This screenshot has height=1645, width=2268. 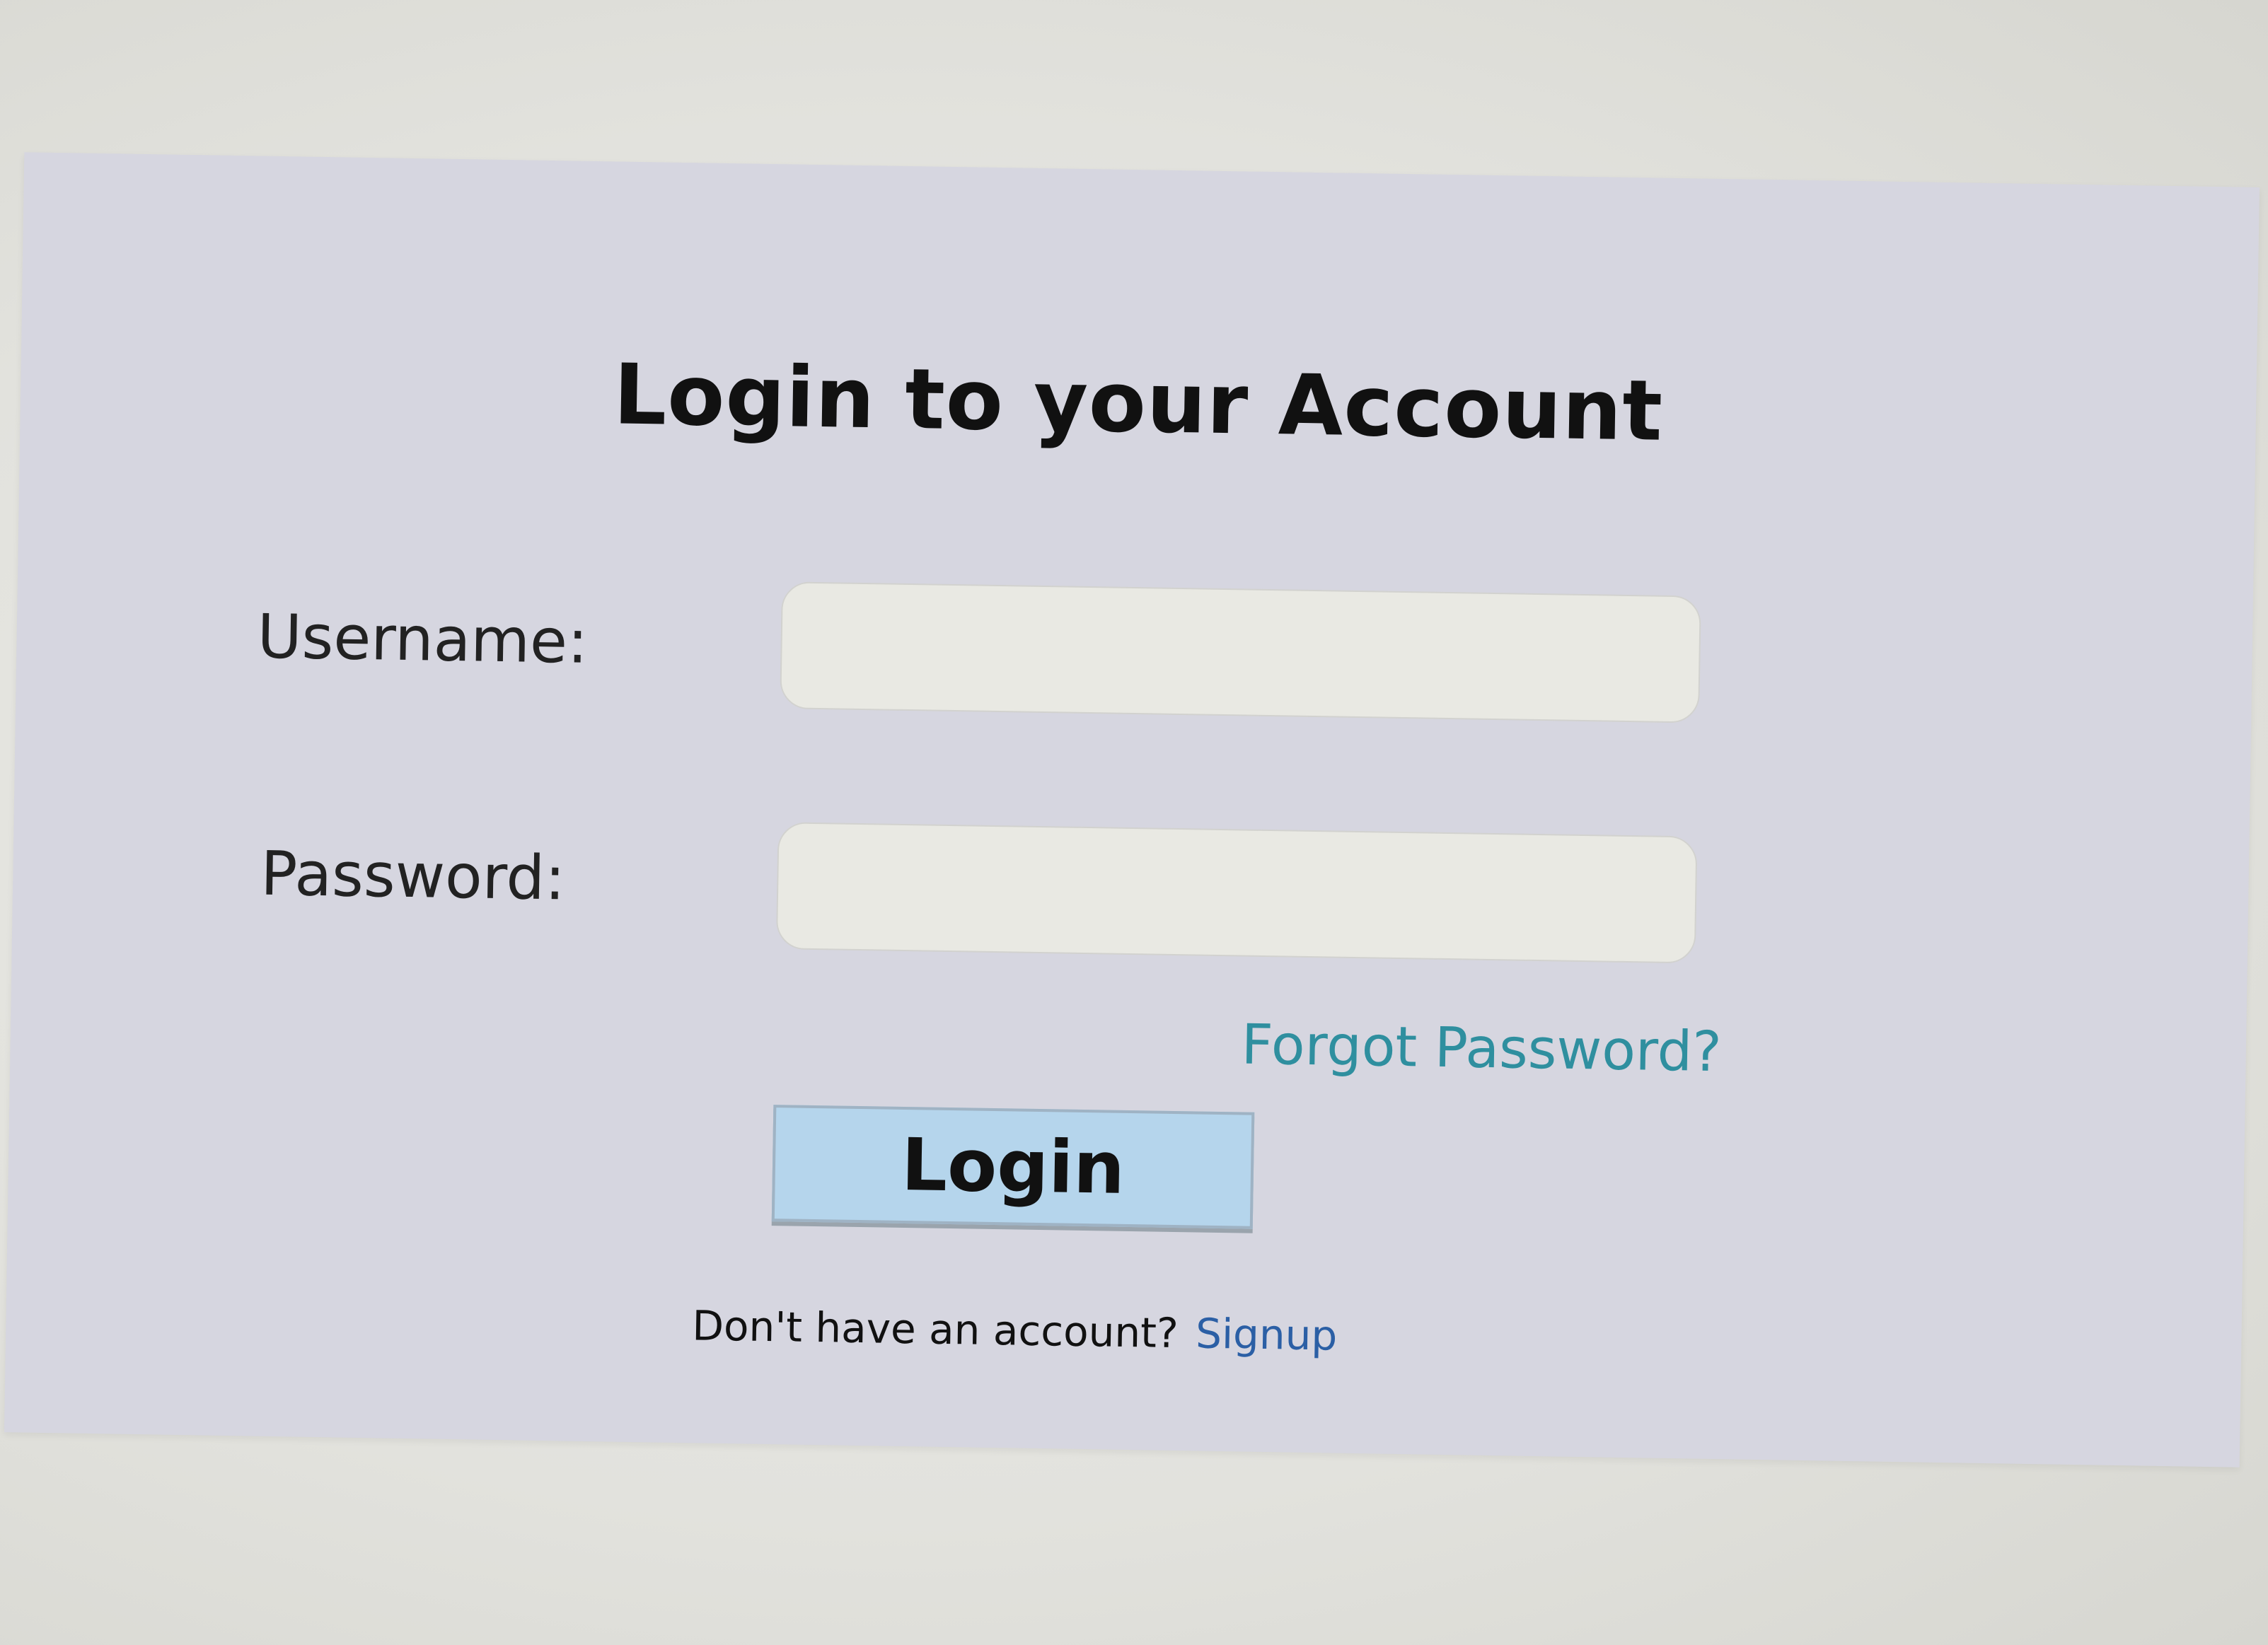 I want to click on password-input, so click(x=1236, y=893).